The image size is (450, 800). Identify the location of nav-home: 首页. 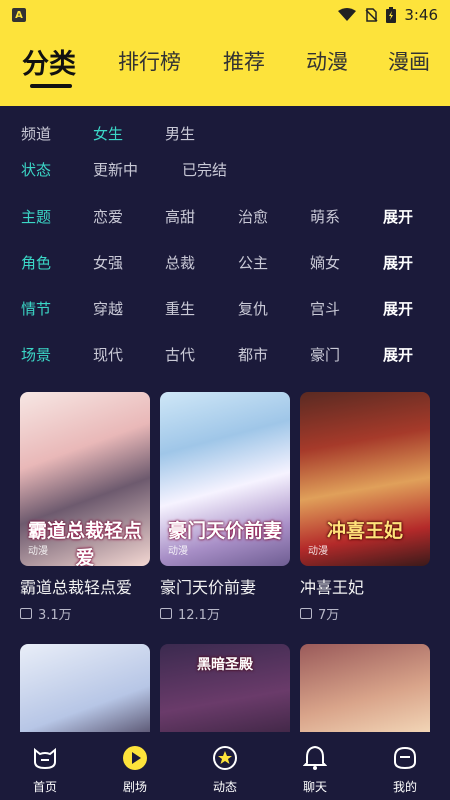
(45, 766).